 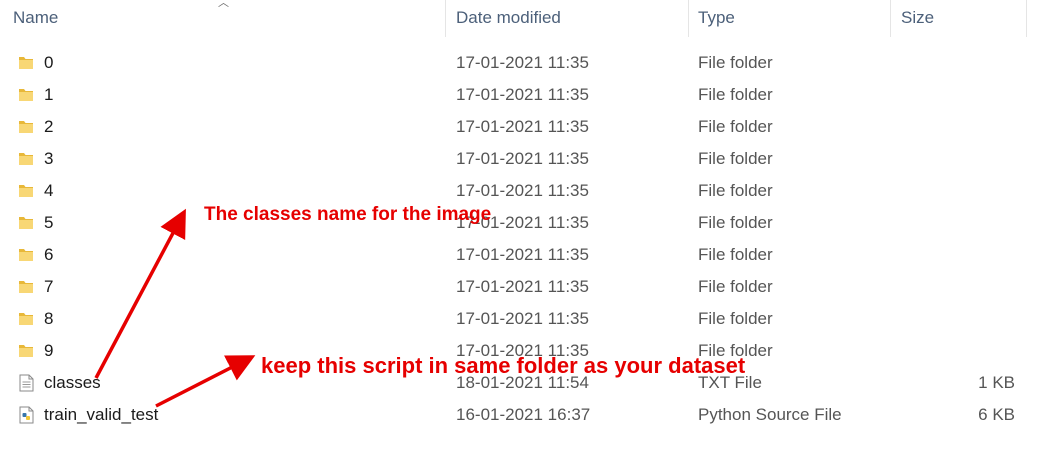 What do you see at coordinates (348, 214) in the screenshot?
I see `annotation-classes-note: The classes name for the image` at bounding box center [348, 214].